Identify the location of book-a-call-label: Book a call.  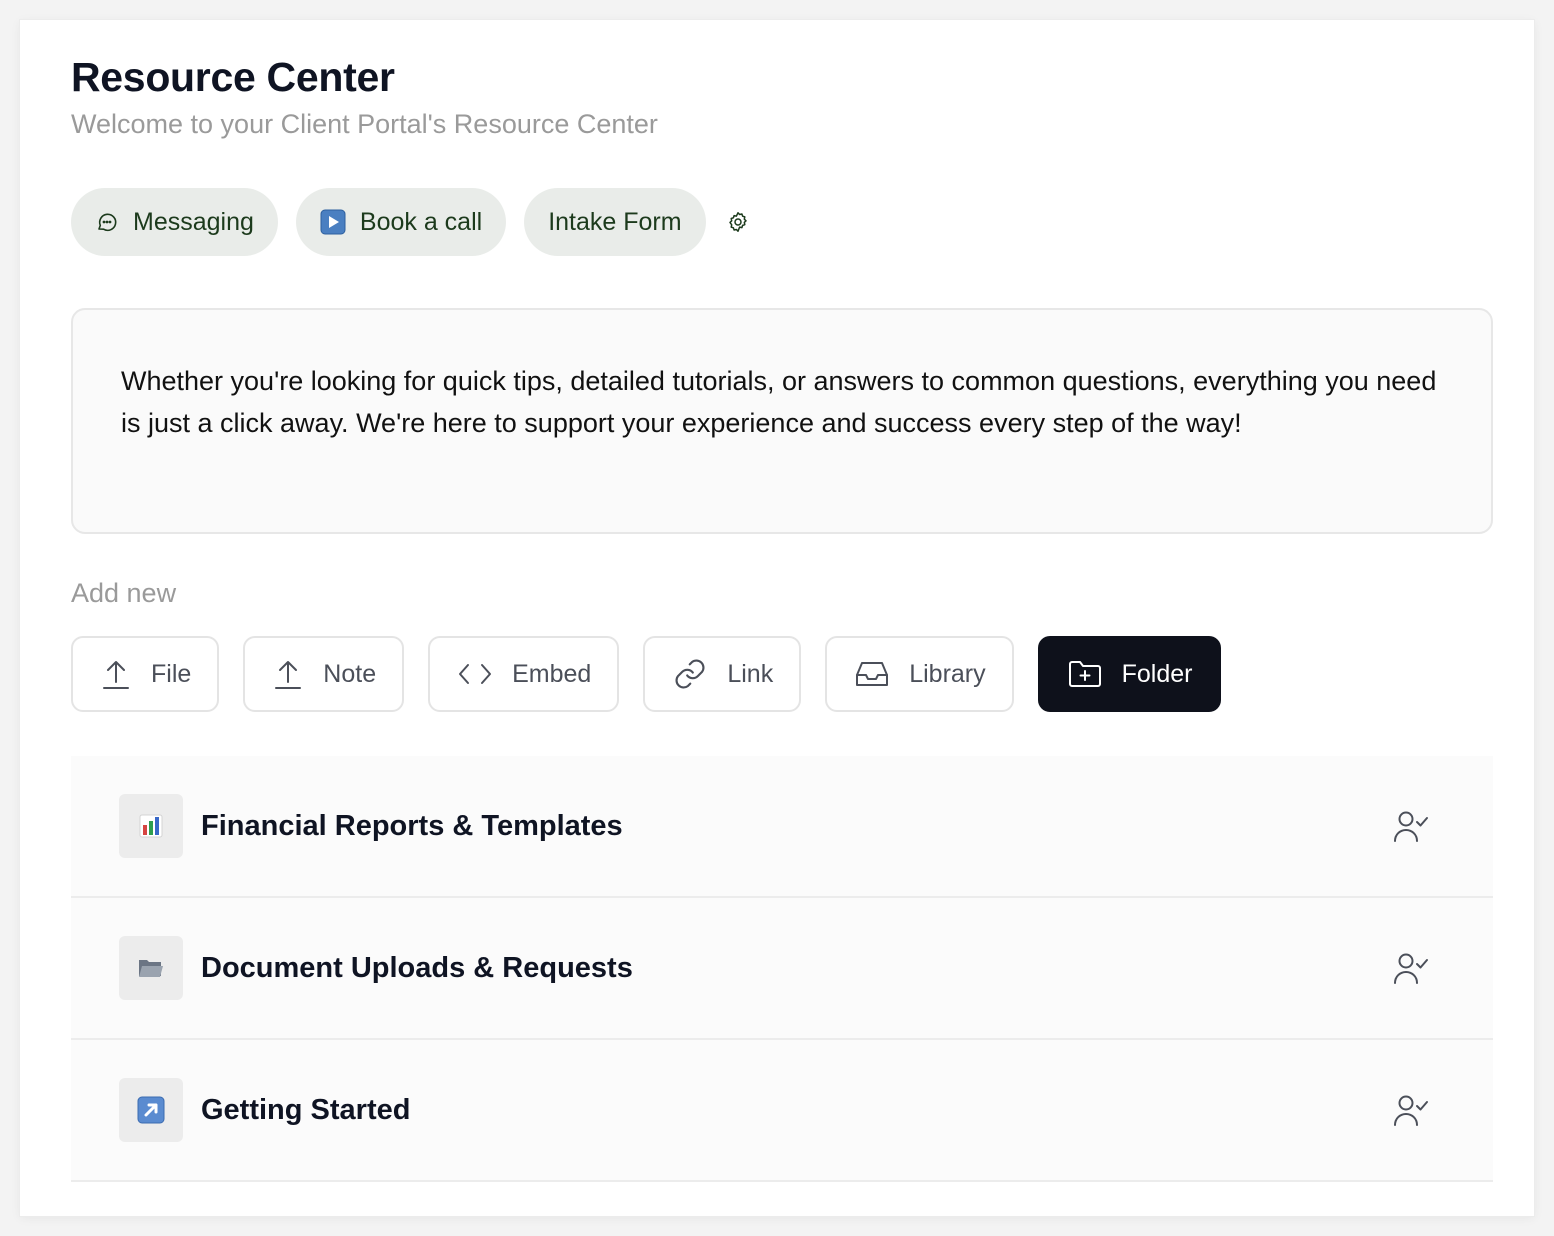
(421, 221).